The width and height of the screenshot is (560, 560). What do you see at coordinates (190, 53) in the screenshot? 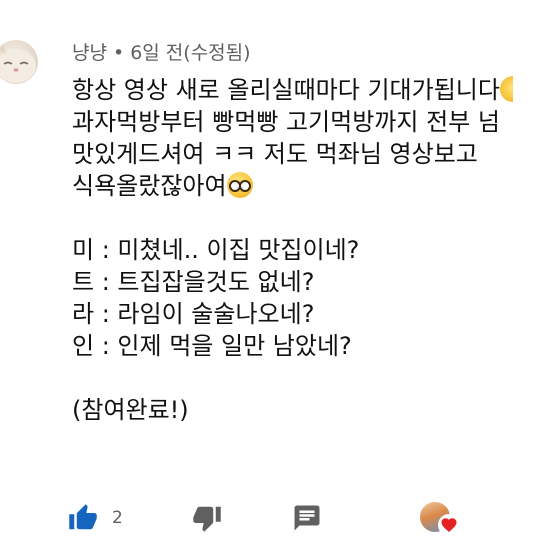
I see `comment-timestamp: 6일 전(수정됨)` at bounding box center [190, 53].